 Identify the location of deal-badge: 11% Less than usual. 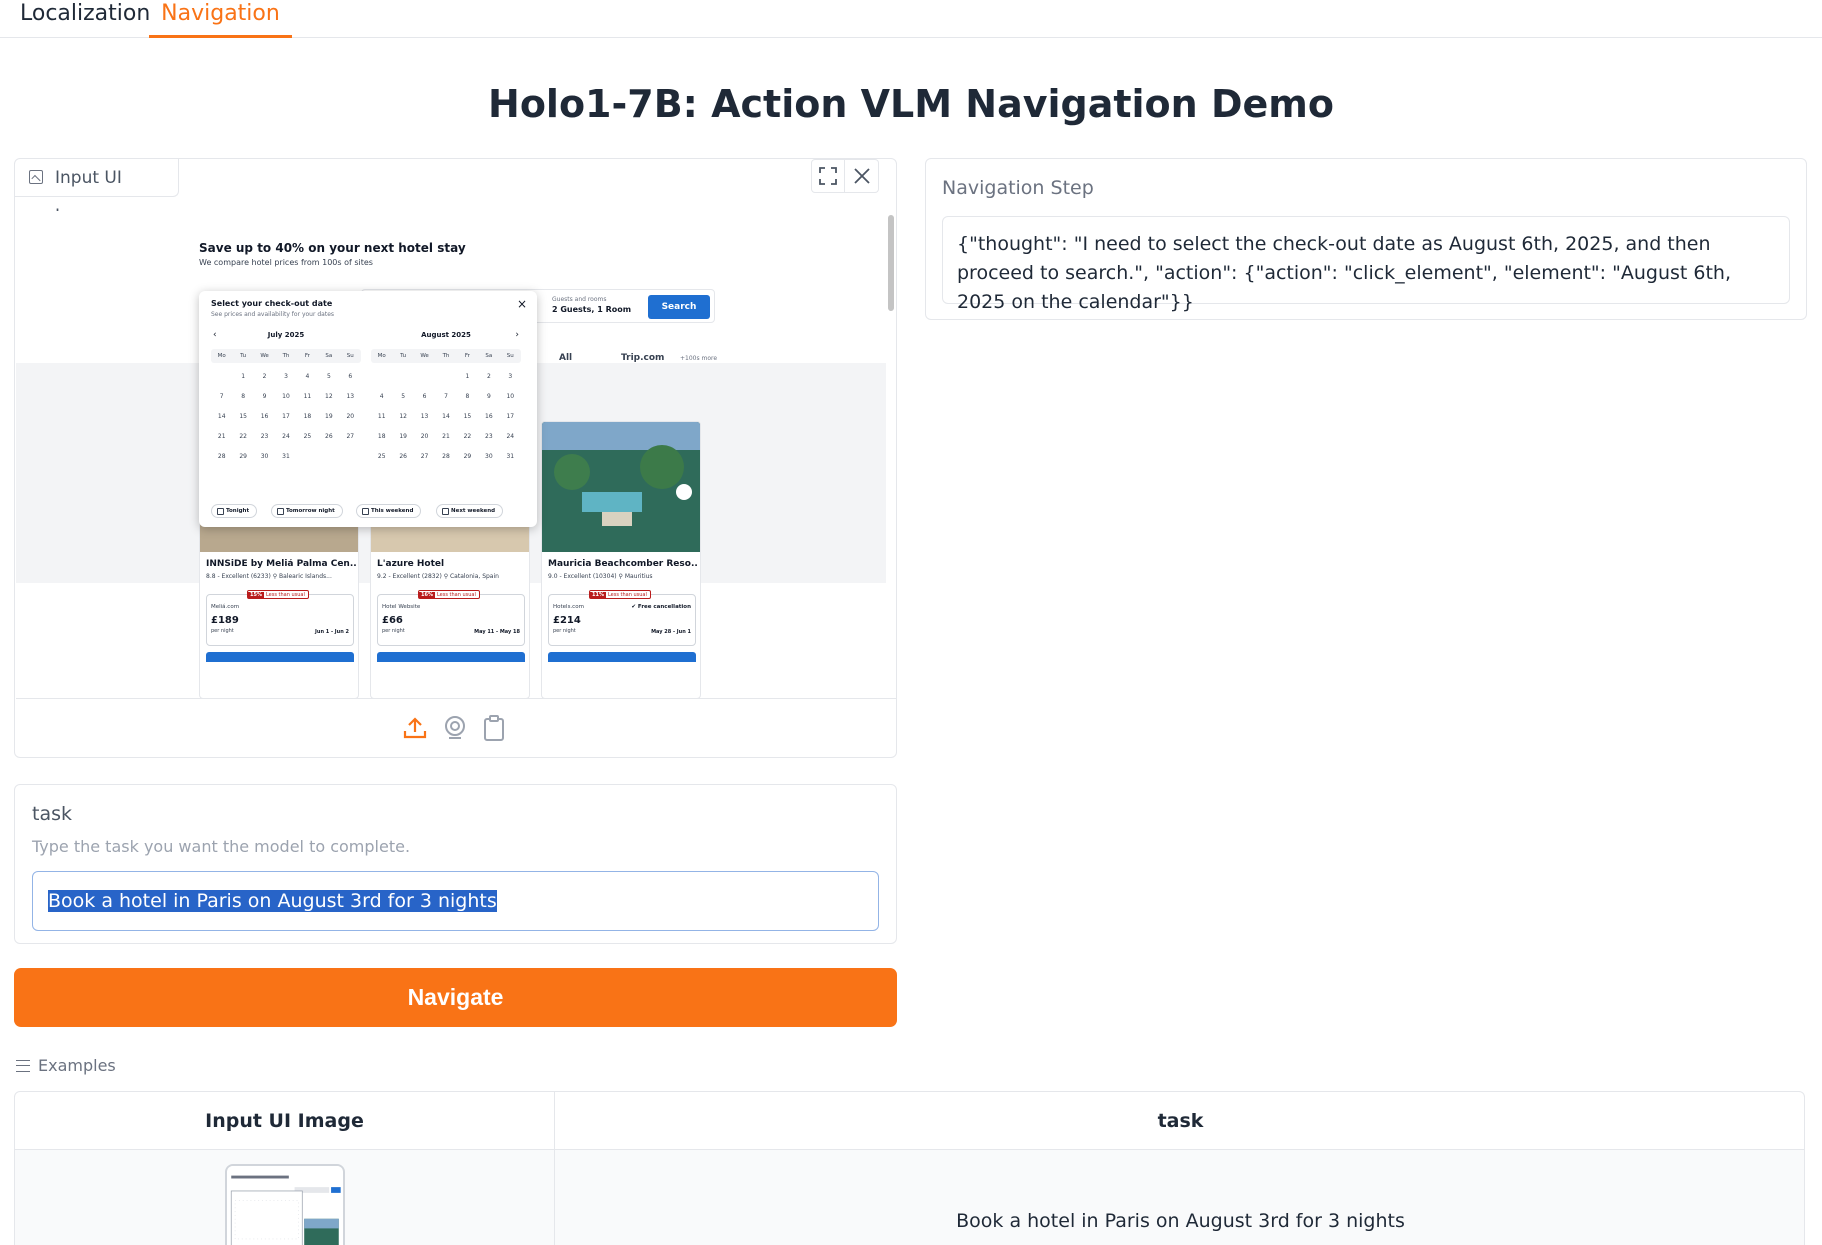
(620, 594).